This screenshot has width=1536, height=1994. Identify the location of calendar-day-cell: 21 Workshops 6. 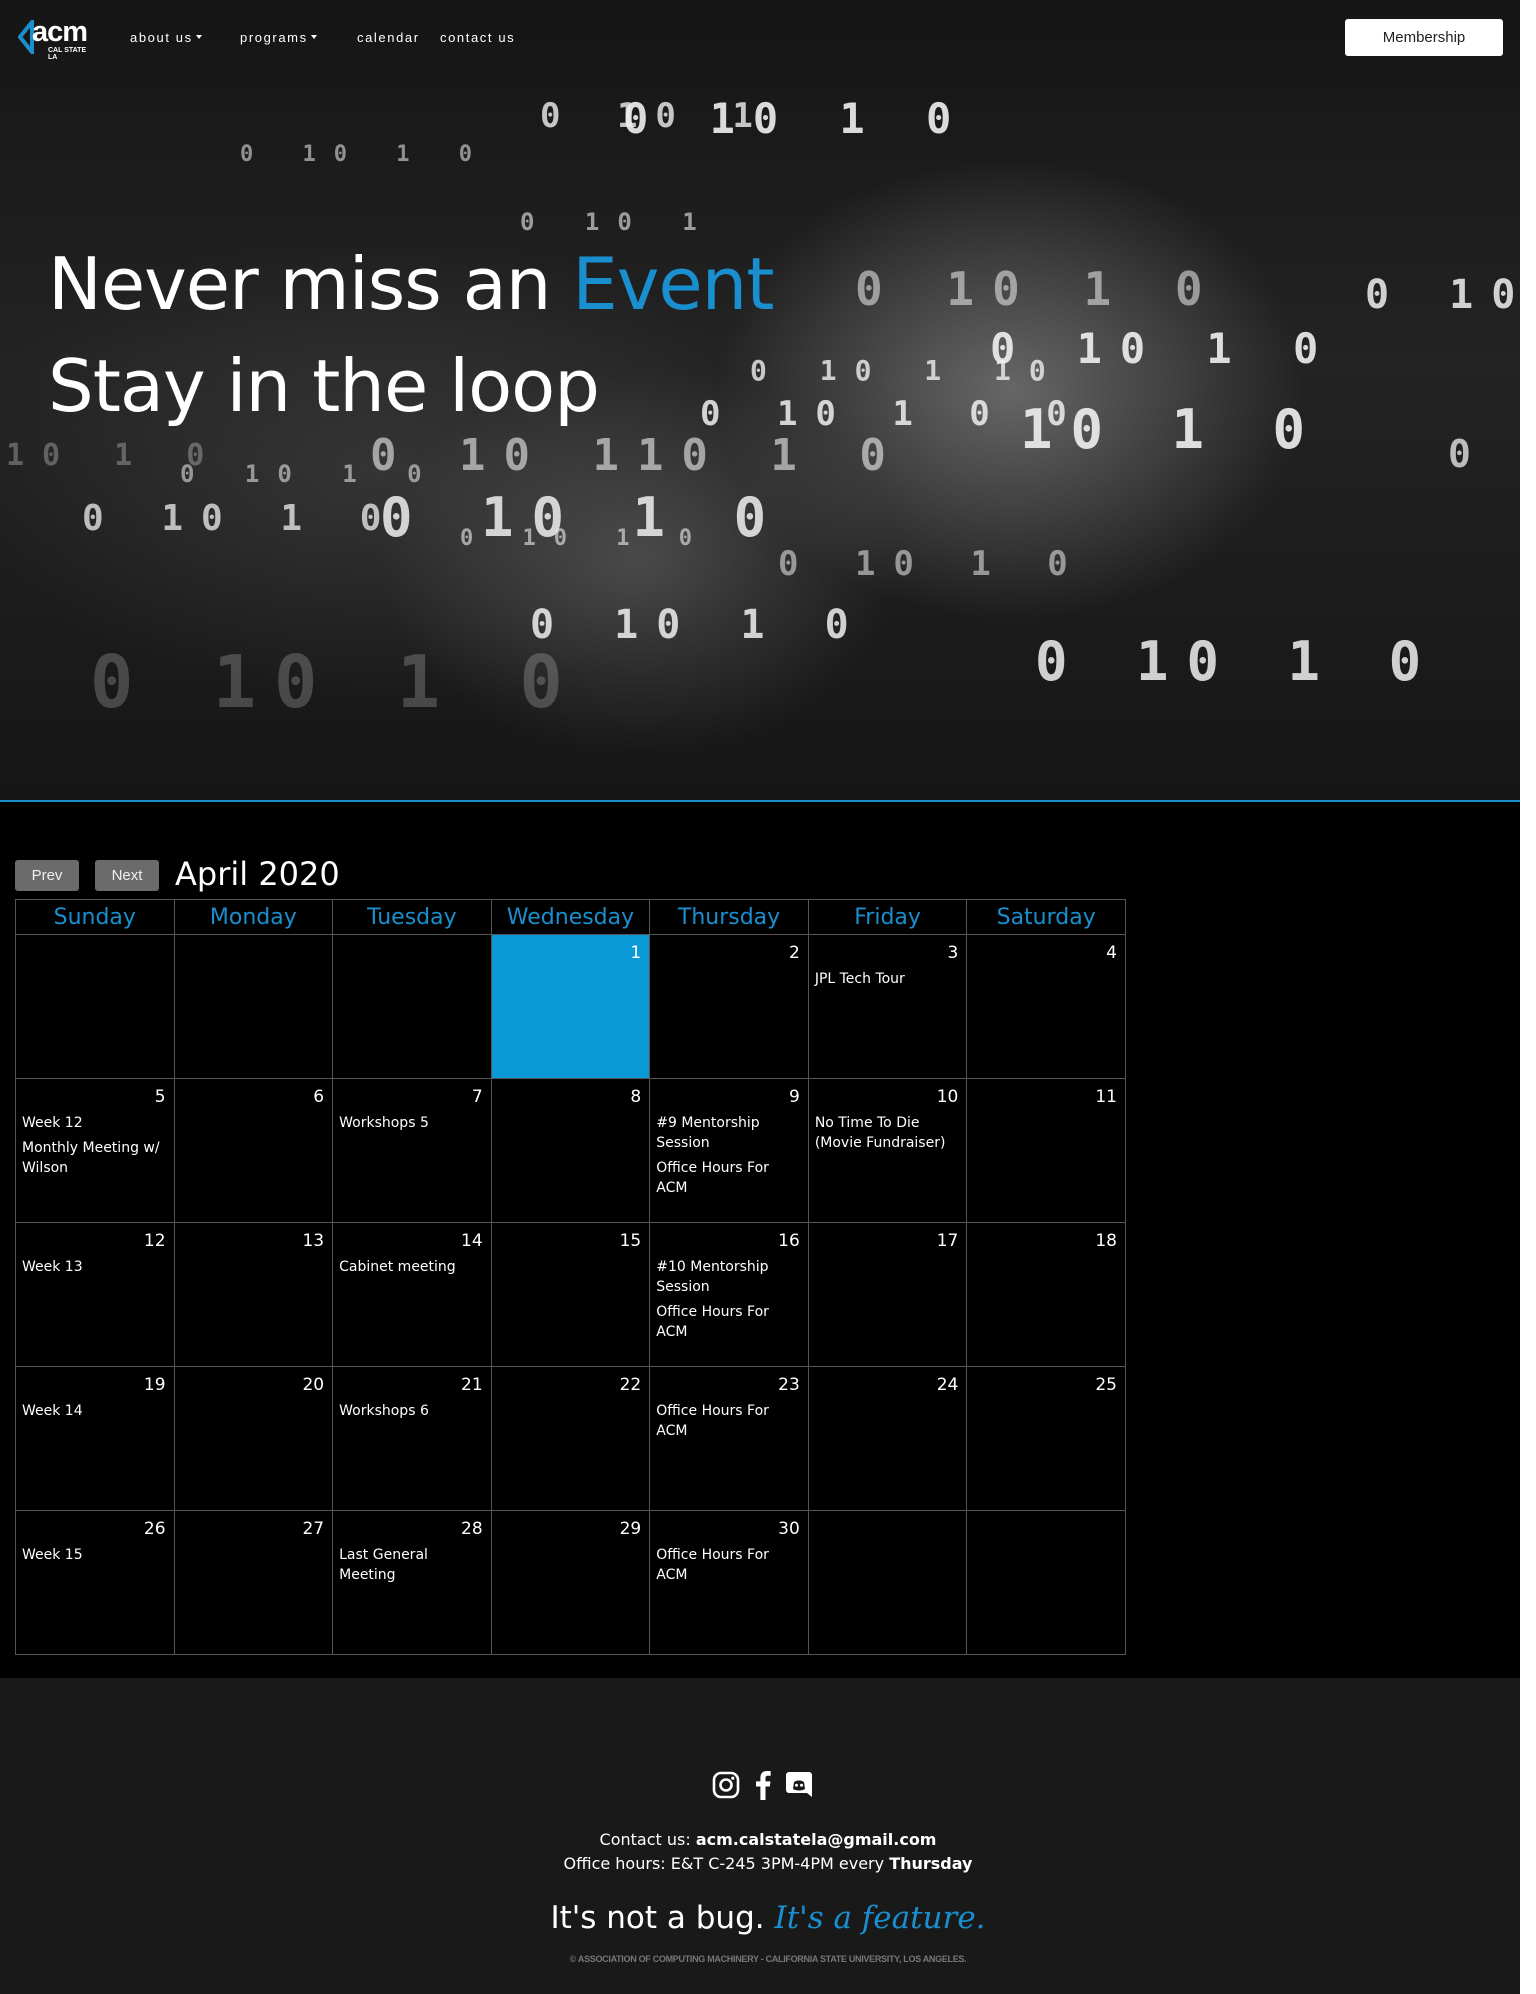
(412, 1438).